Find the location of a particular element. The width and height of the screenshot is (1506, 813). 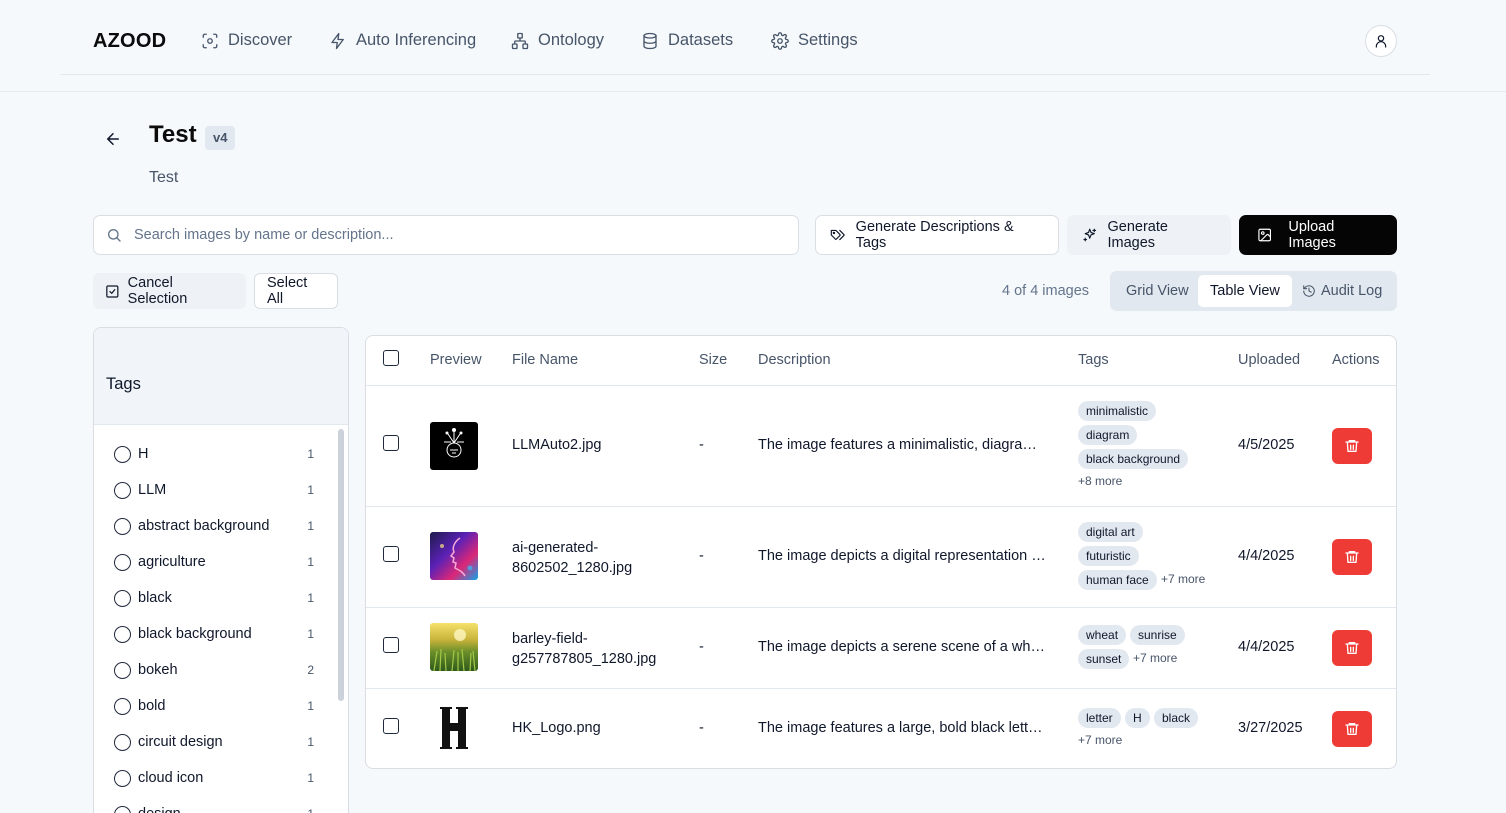

cancel-selection-button: Cancel Selection is located at coordinates (169, 291).